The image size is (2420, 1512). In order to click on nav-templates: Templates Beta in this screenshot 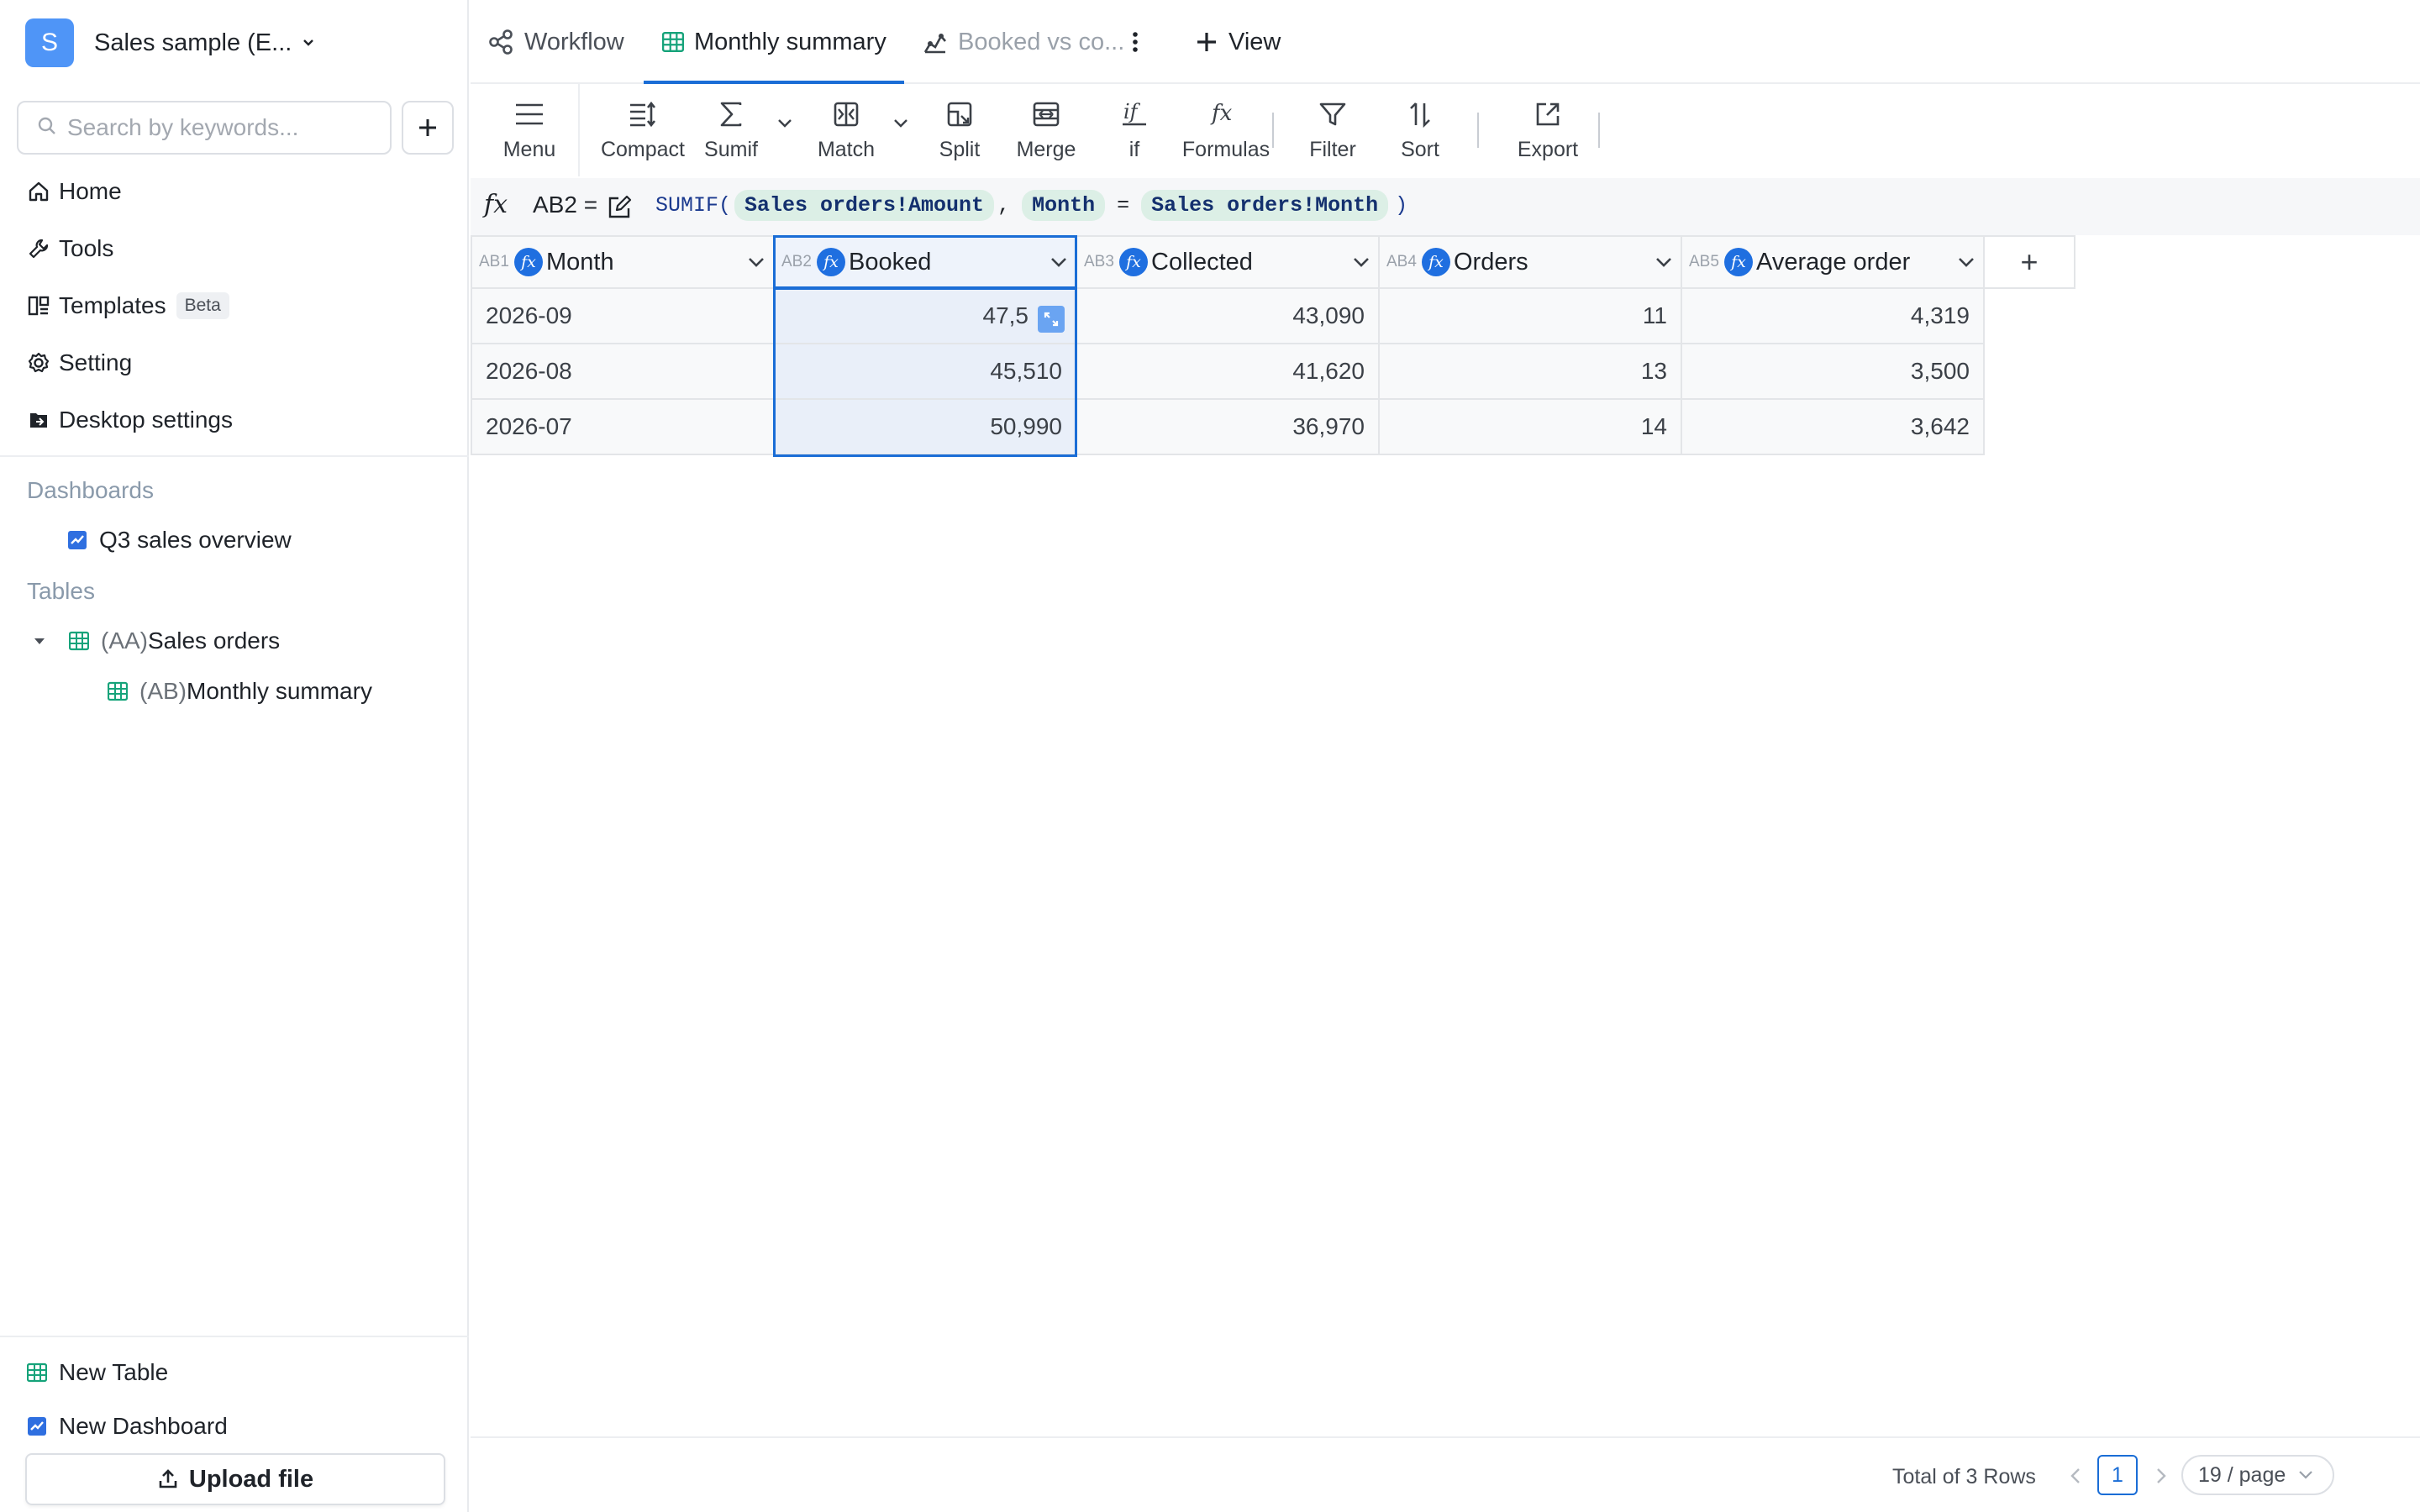, I will do `click(127, 306)`.